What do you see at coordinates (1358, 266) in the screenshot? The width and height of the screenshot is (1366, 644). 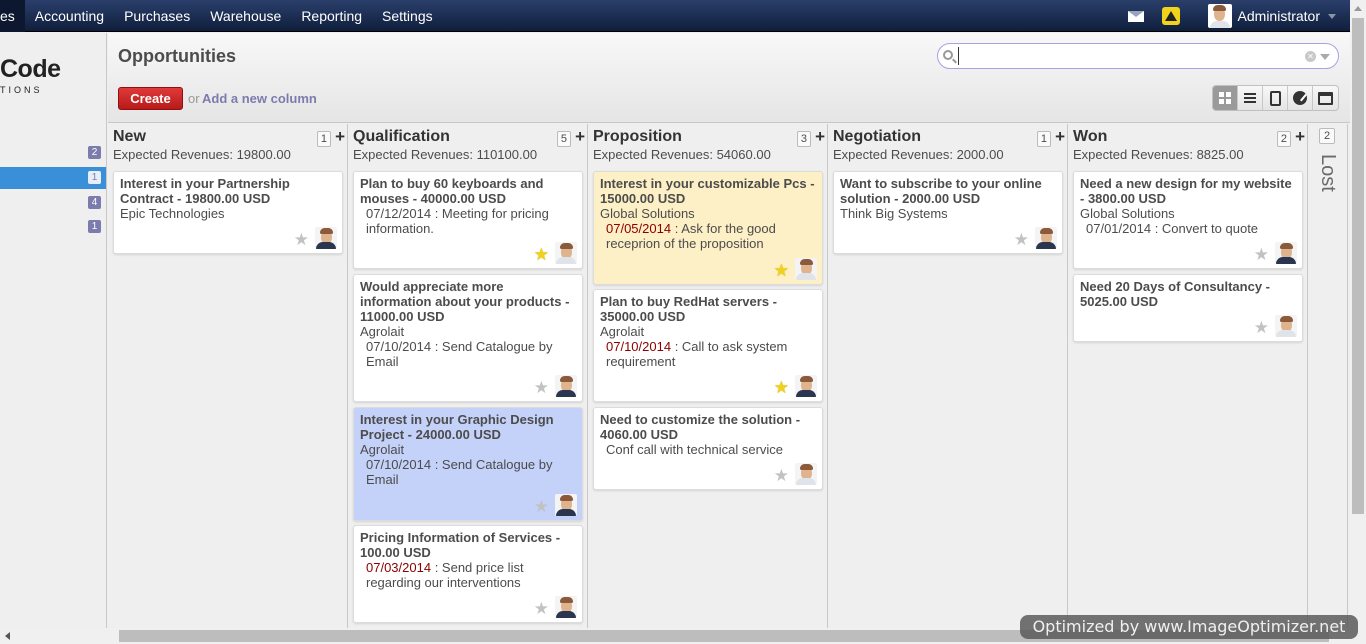 I see `vertical-scroll-thumb` at bounding box center [1358, 266].